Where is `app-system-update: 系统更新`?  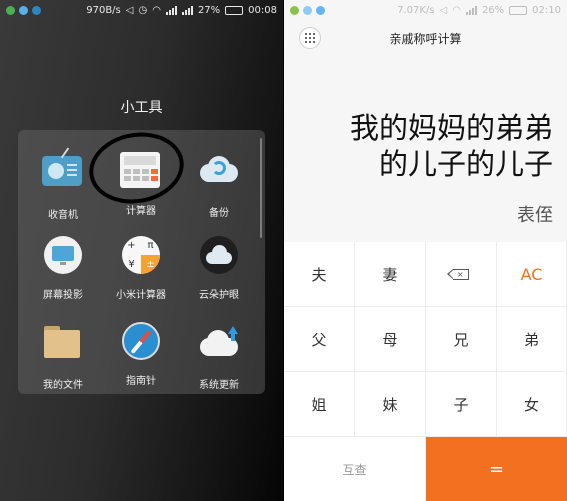
app-system-update: 系统更新 is located at coordinates (219, 355).